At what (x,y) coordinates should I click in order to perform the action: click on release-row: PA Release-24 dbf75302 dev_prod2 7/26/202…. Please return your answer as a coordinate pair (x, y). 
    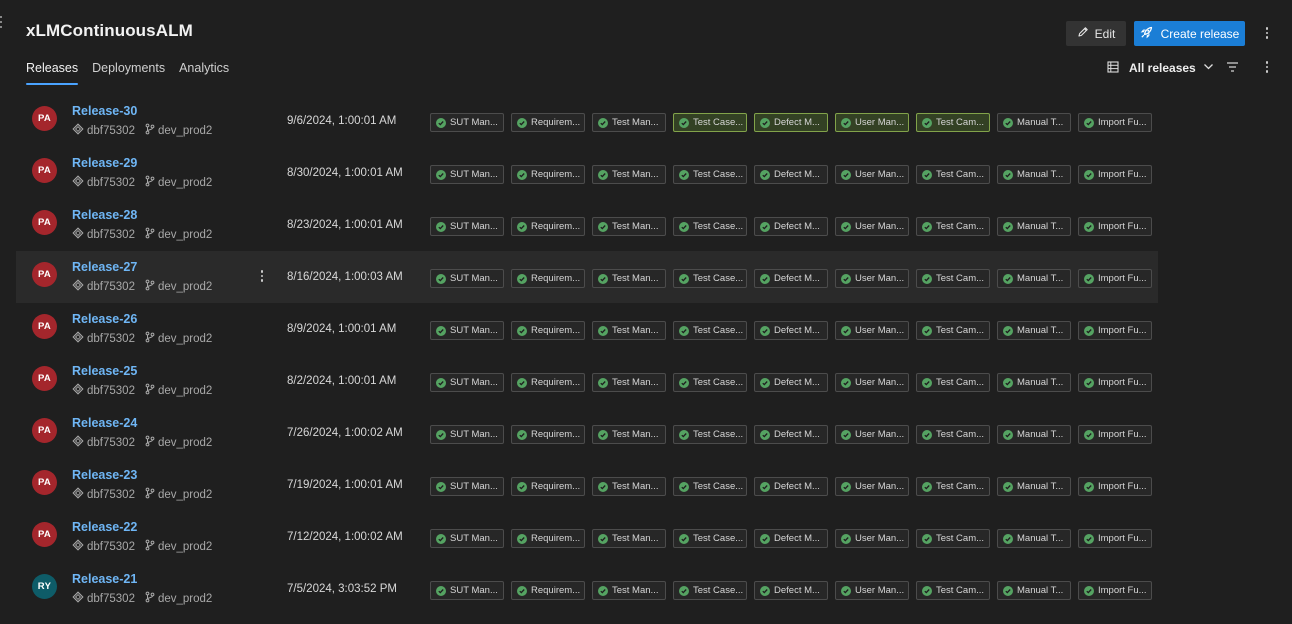
    Looking at the image, I should click on (587, 433).